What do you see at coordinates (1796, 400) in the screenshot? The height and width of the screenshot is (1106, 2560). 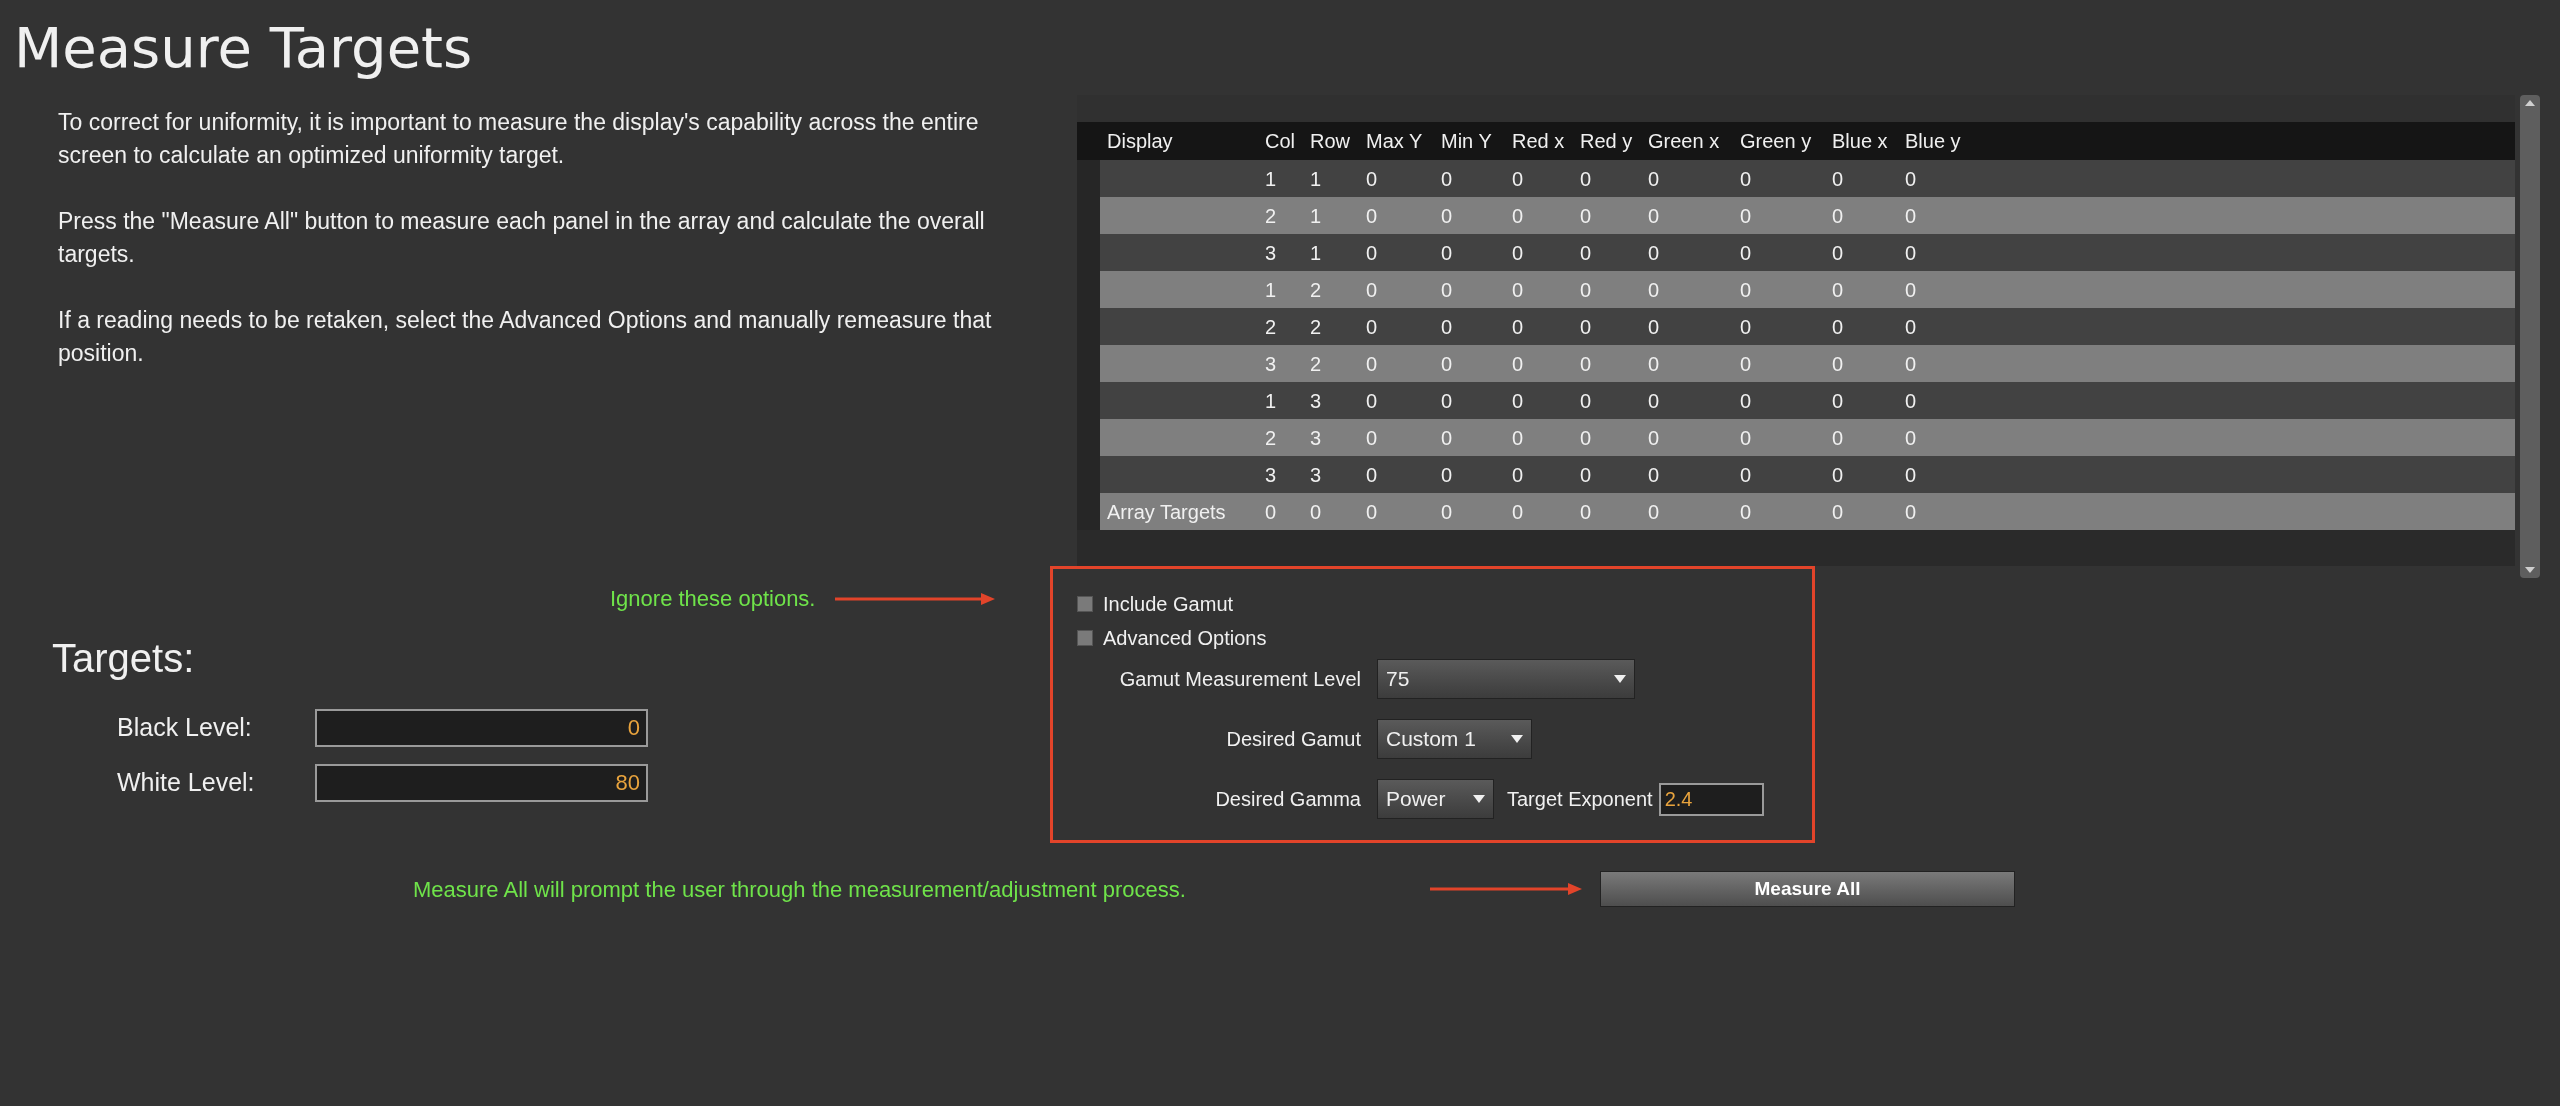 I see `table-row: 1 3 0 0 0 0 0 0 0 0` at bounding box center [1796, 400].